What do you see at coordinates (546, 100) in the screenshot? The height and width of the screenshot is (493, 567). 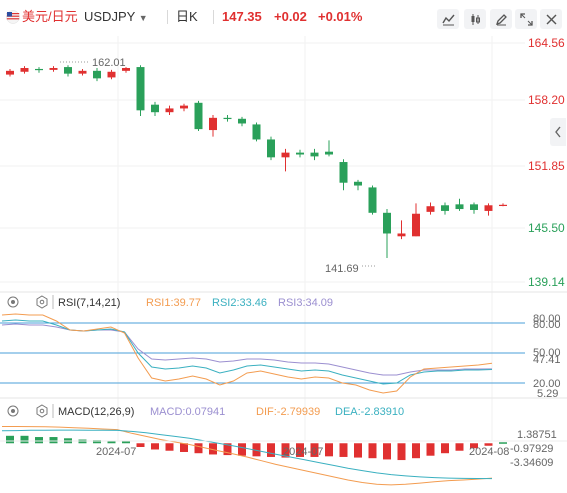 I see `price-axis-label: 158.20` at bounding box center [546, 100].